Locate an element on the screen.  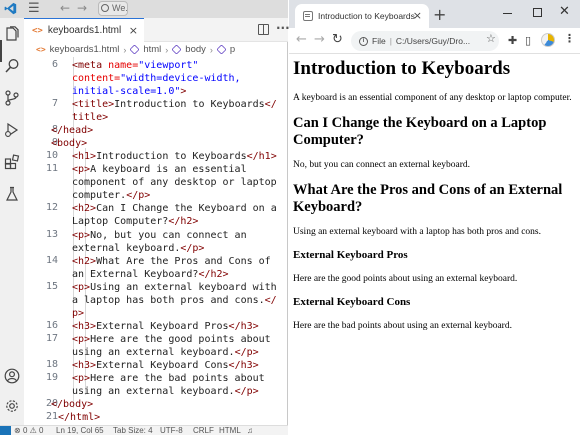
code-line: initial-scale=1.0"> is located at coordinates (156, 91).